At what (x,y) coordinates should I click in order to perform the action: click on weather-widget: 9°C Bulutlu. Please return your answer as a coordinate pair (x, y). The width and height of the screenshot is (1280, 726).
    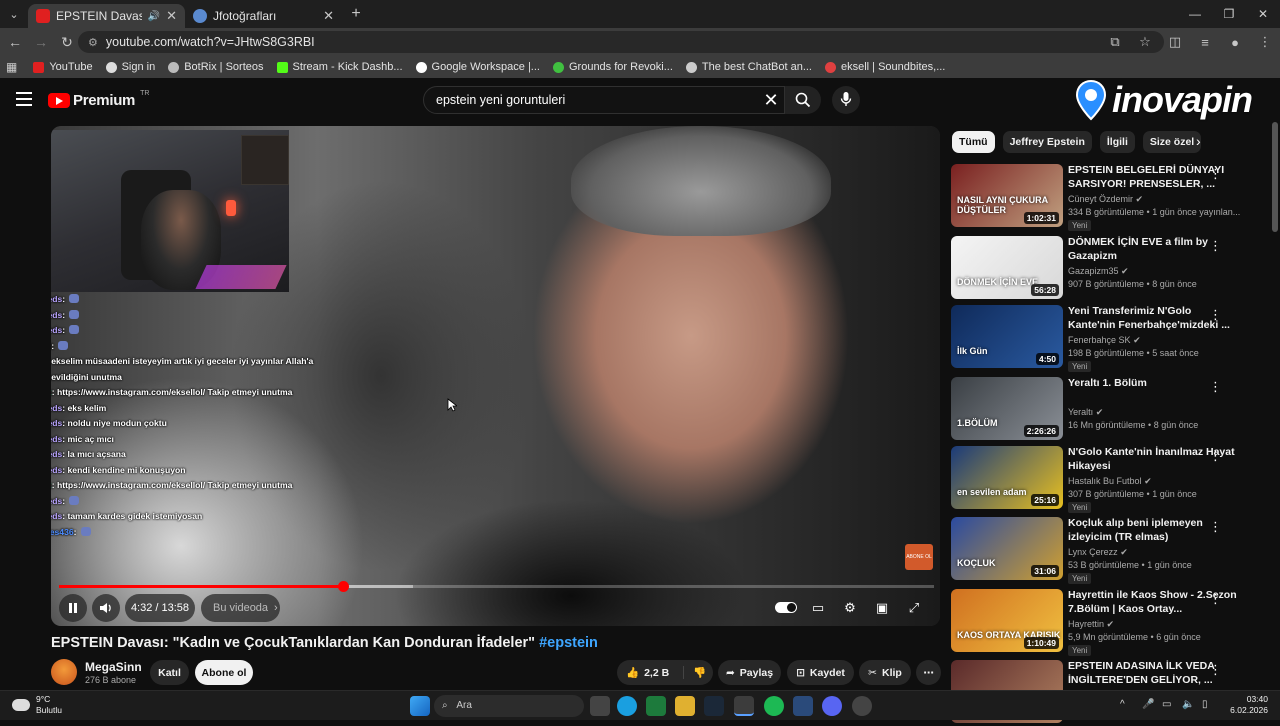
    Looking at the image, I should click on (37, 705).